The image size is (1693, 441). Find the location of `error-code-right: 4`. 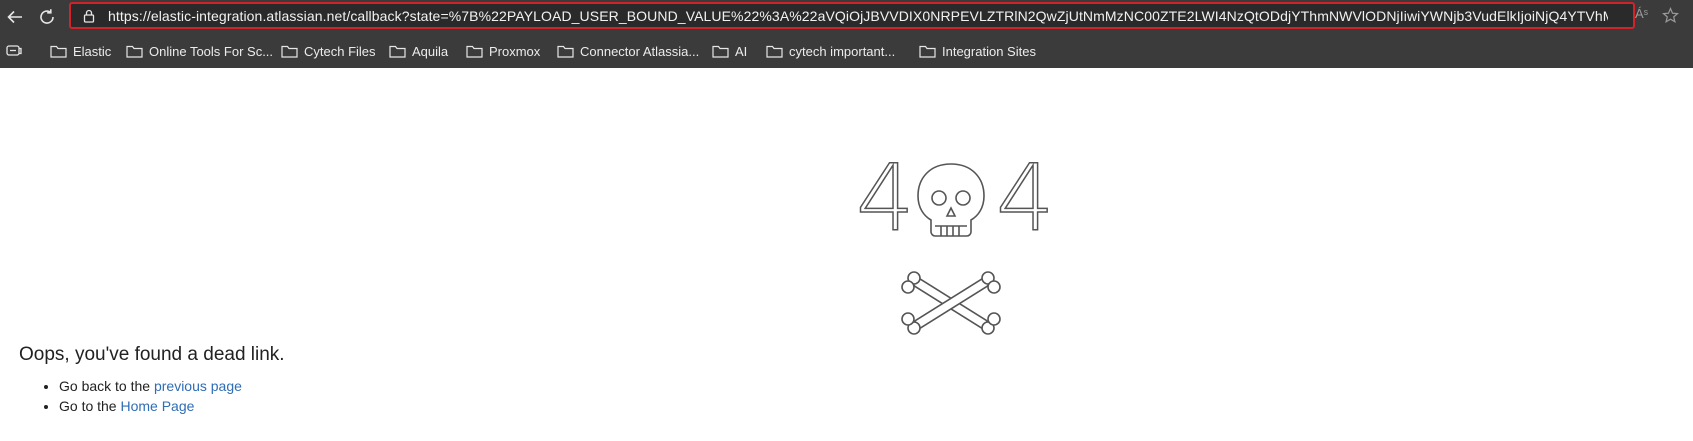

error-code-right: 4 is located at coordinates (1025, 204).